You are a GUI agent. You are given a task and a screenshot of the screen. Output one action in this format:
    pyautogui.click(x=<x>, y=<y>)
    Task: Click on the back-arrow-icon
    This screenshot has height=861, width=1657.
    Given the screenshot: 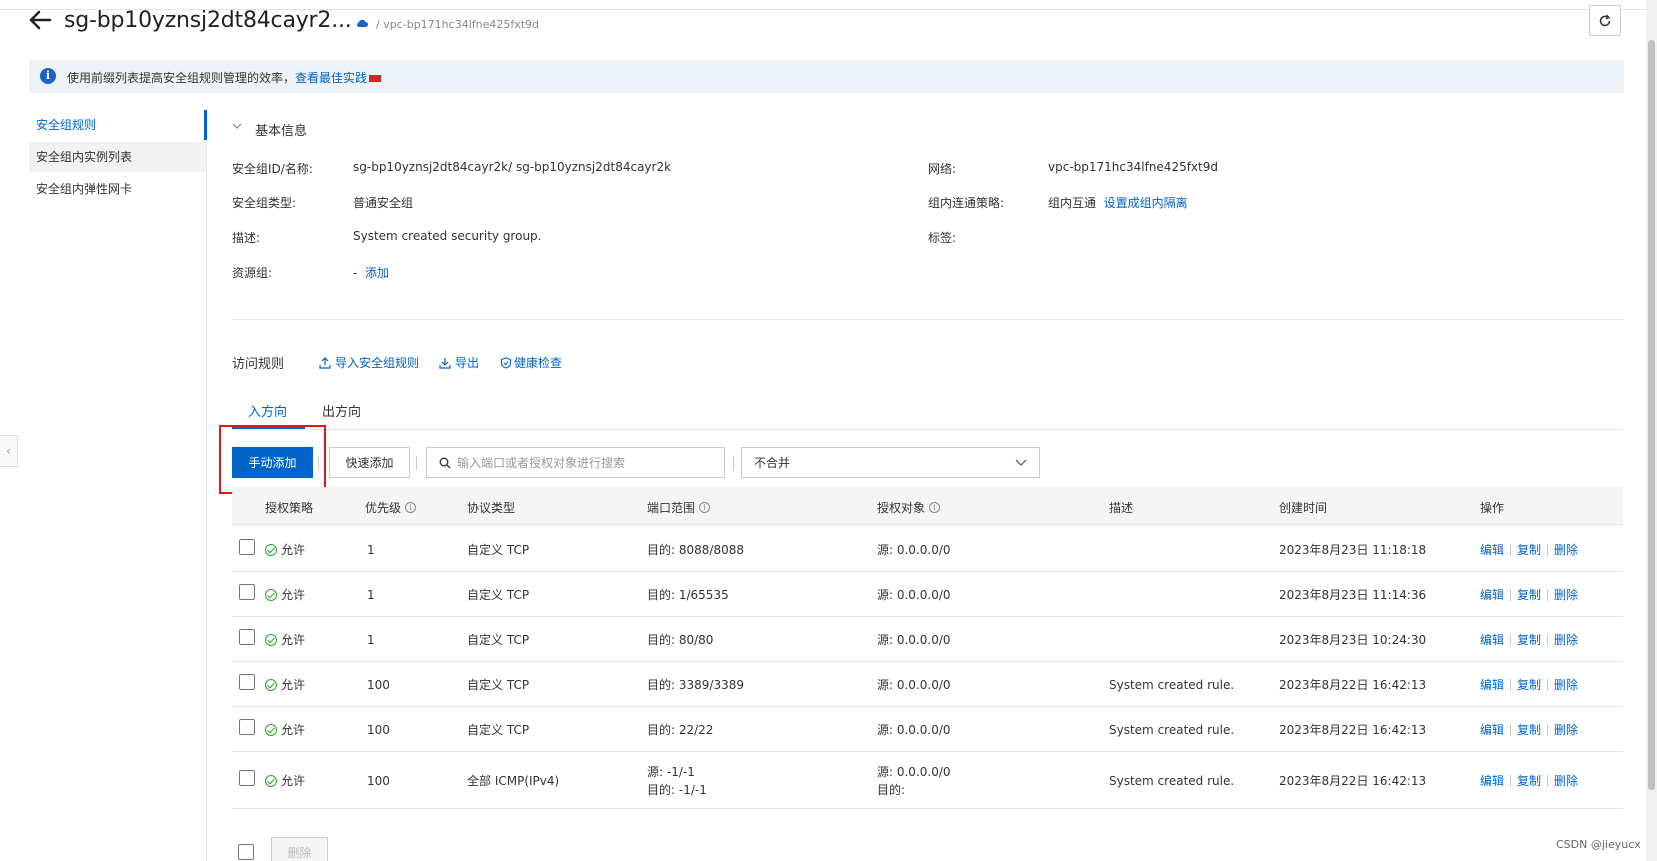 What is the action you would take?
    pyautogui.click(x=40, y=21)
    